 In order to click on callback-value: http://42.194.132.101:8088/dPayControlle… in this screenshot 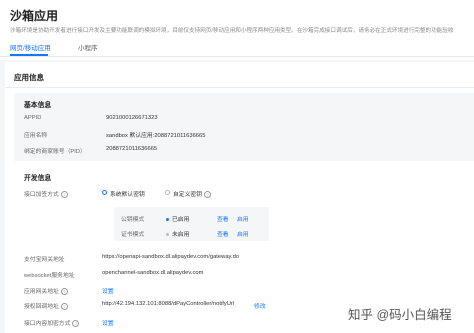, I will do `click(168, 304)`.